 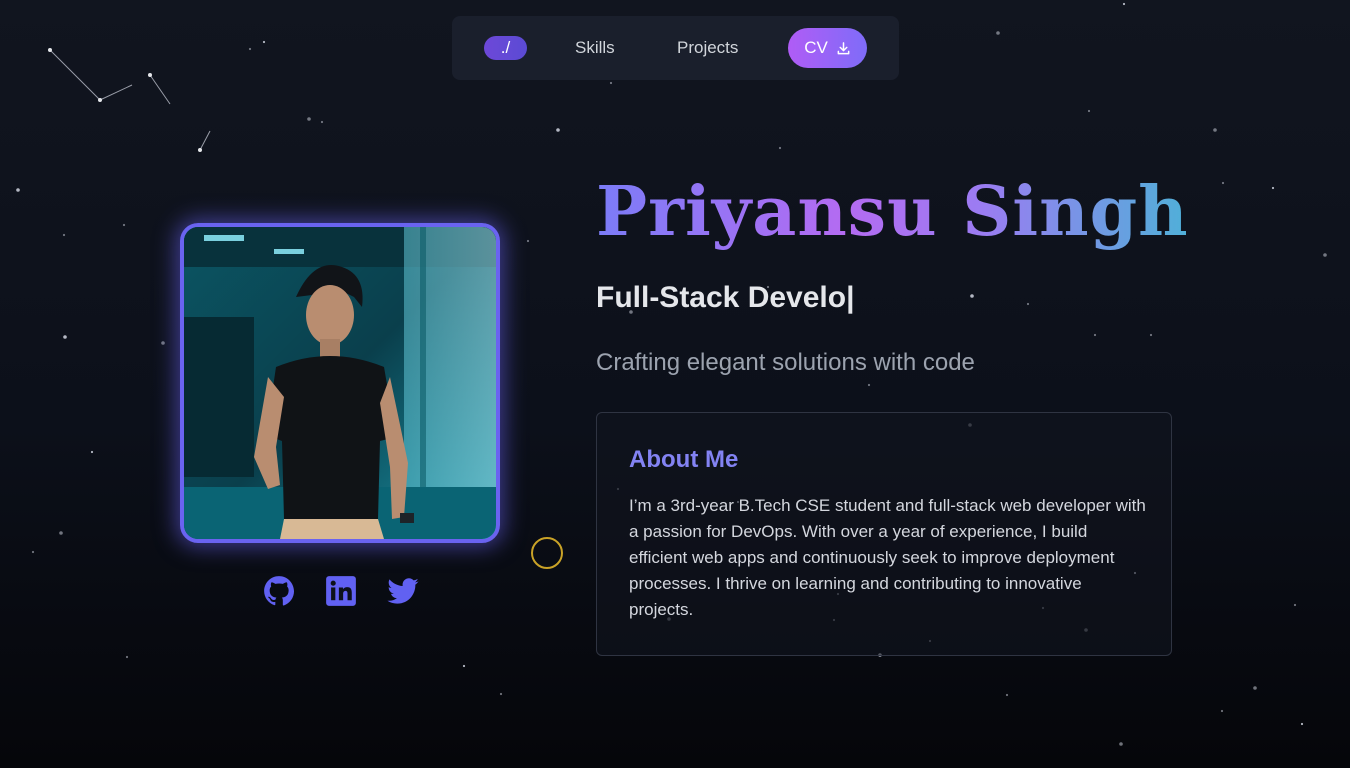 I want to click on social-links, so click(x=342, y=591).